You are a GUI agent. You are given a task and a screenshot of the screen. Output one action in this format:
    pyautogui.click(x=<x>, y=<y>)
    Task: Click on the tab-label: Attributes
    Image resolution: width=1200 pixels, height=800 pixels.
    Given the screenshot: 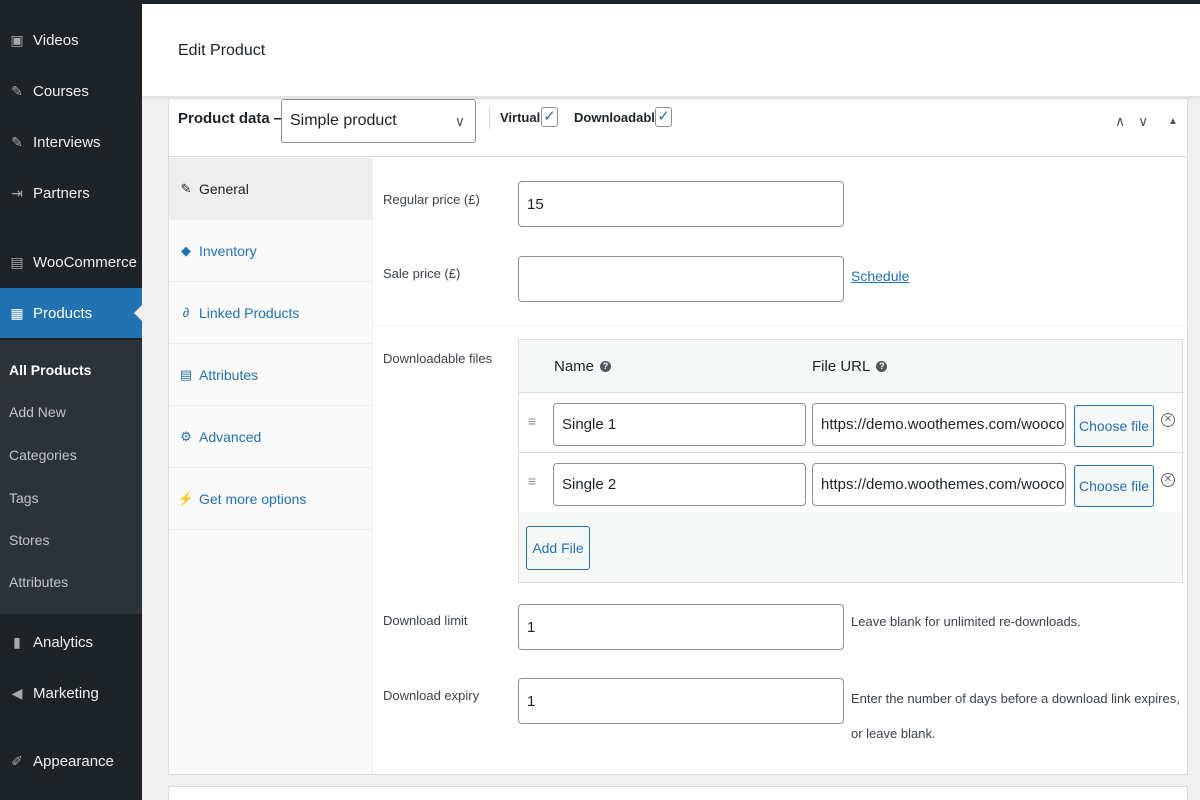 What is the action you would take?
    pyautogui.click(x=229, y=374)
    